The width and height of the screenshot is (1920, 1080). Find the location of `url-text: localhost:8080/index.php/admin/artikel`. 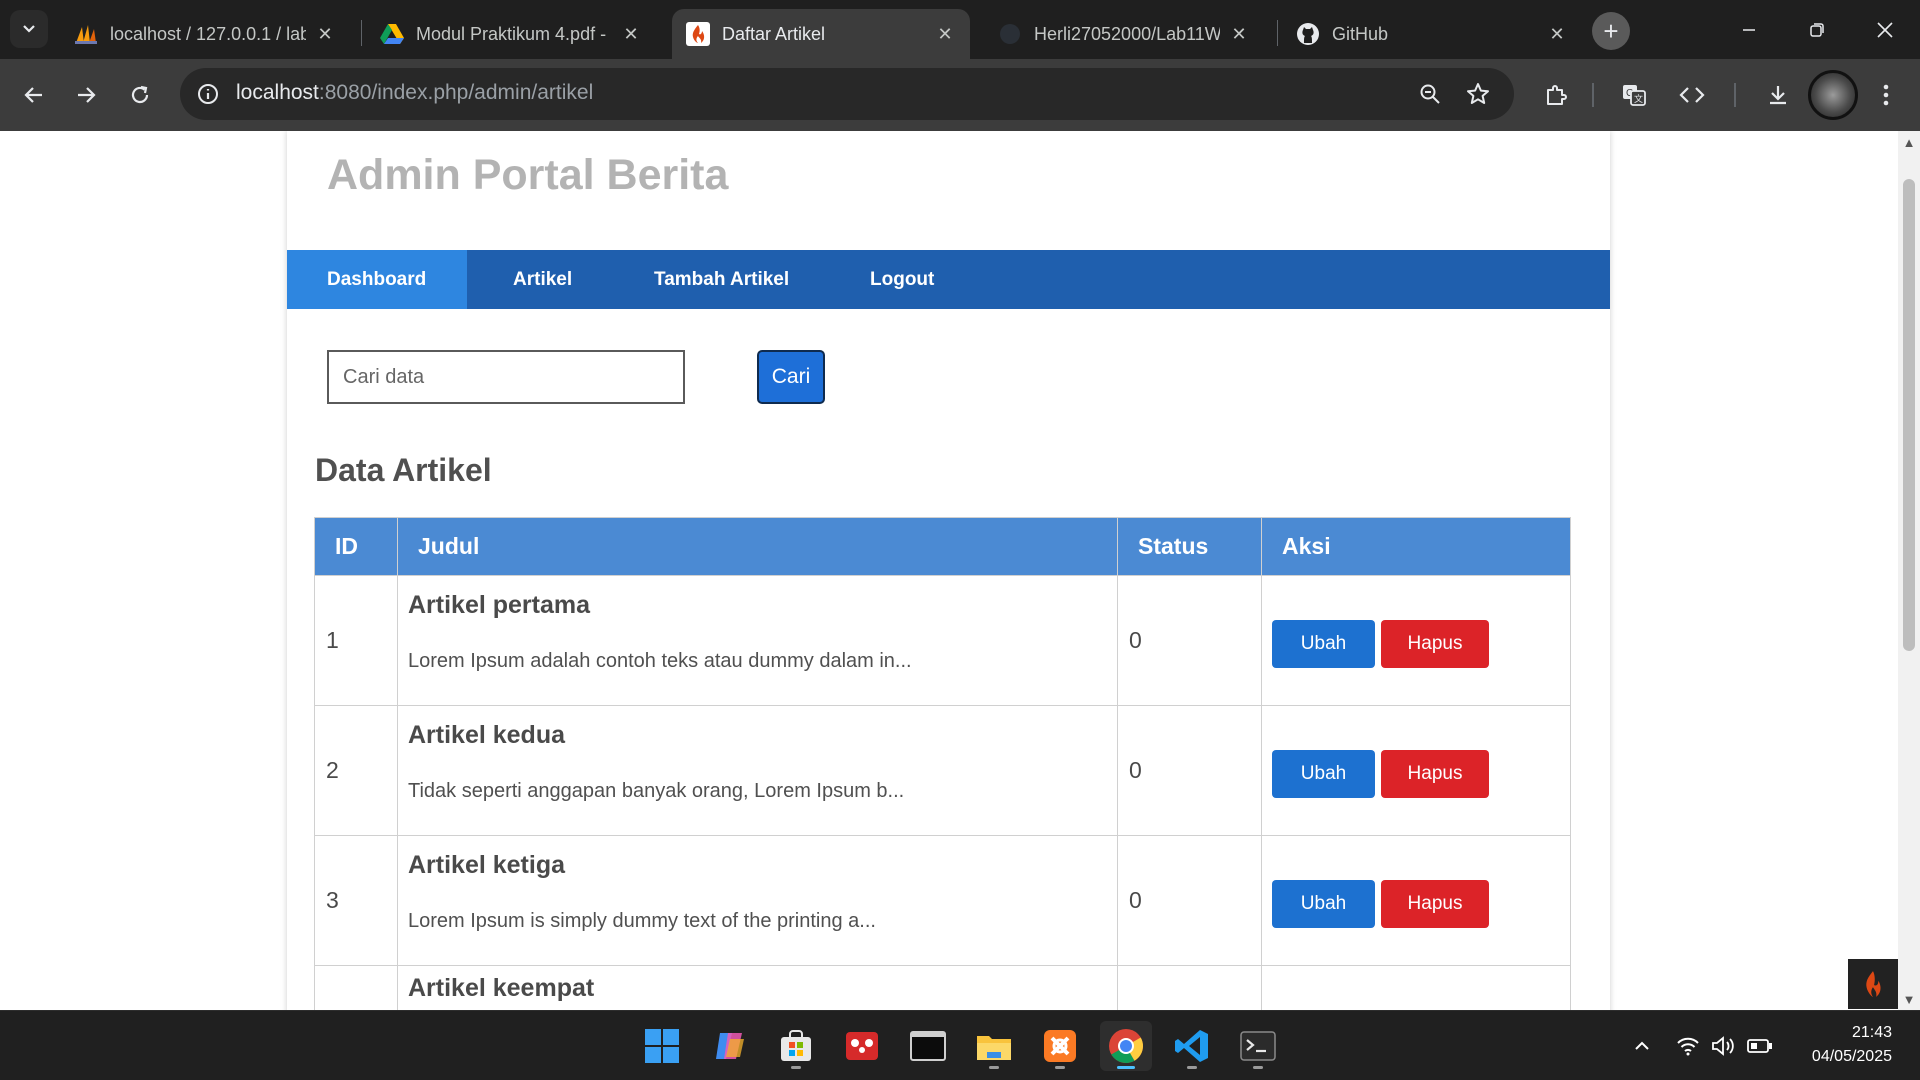

url-text: localhost:8080/index.php/admin/artikel is located at coordinates (414, 93).